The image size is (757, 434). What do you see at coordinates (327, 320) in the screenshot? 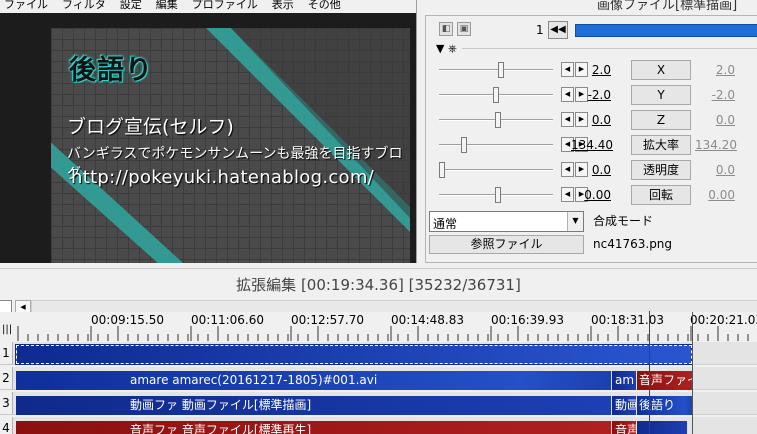
I see `tick-label: 00:12:57.70` at bounding box center [327, 320].